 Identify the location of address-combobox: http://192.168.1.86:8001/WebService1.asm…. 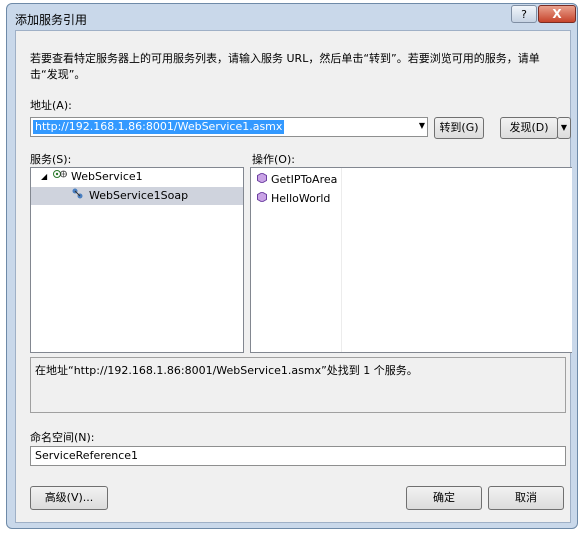
(229, 127).